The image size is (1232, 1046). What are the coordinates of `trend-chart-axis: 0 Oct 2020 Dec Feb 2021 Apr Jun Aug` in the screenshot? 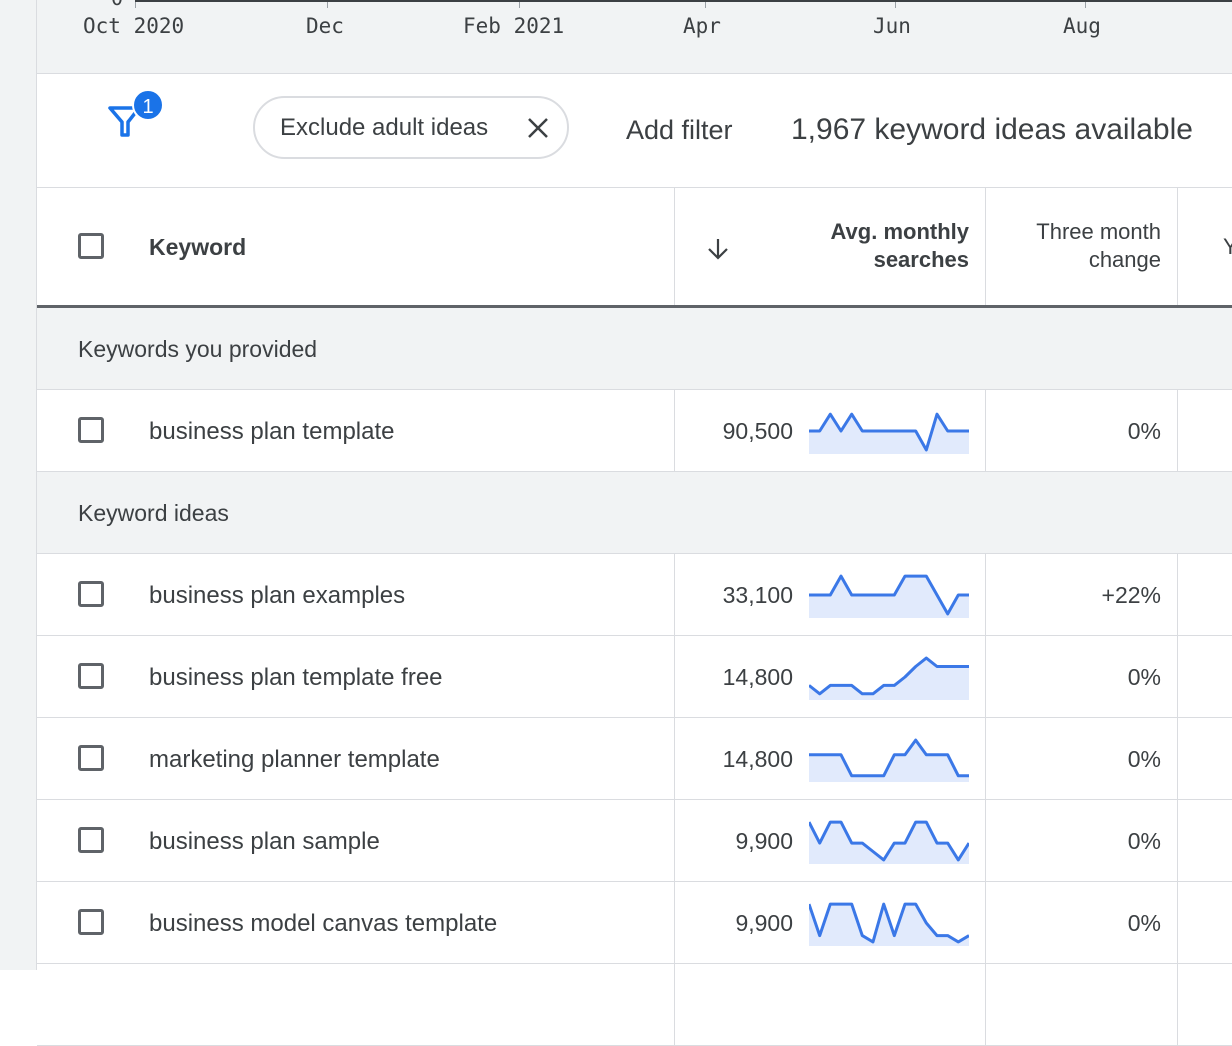 It's located at (634, 37).